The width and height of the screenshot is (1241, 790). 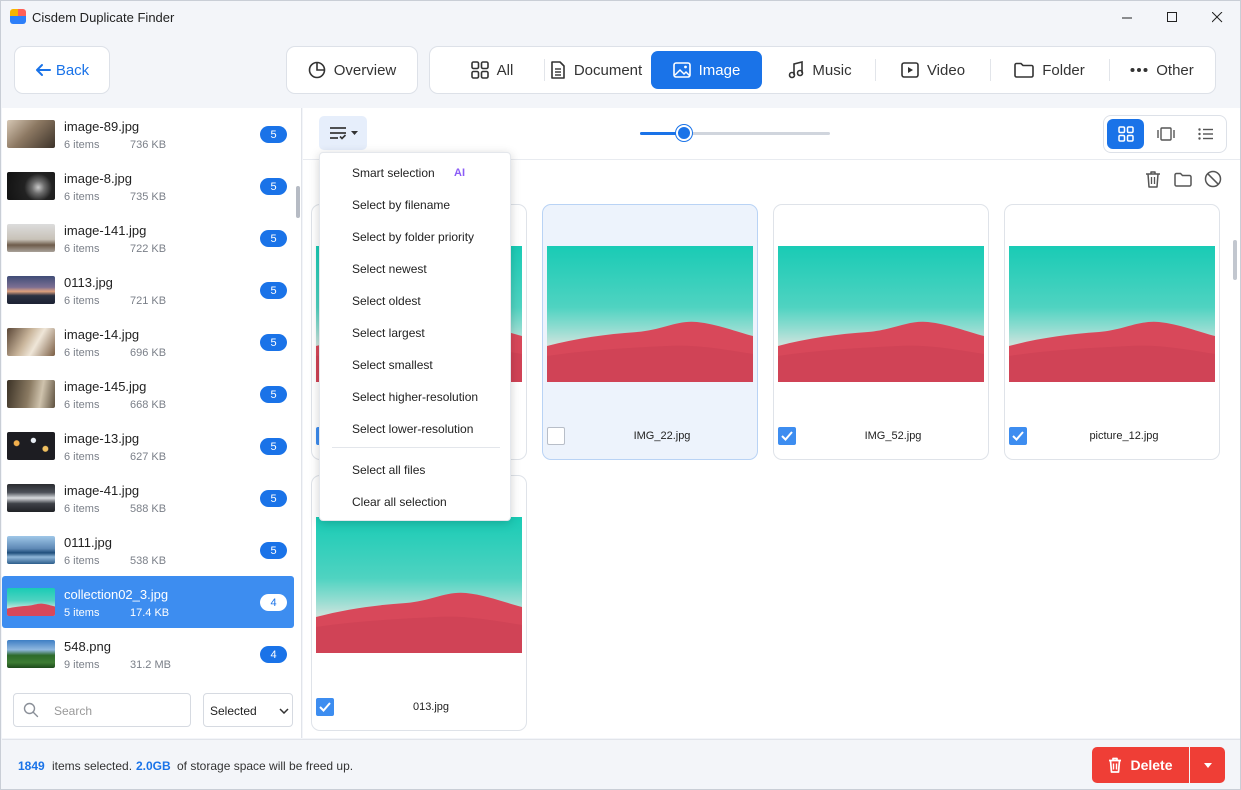 What do you see at coordinates (248, 710) in the screenshot?
I see `filter-select: Selected` at bounding box center [248, 710].